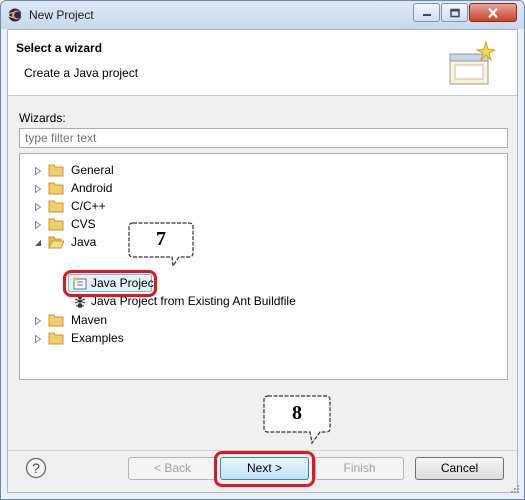 This screenshot has height=500, width=525. I want to click on finish-button: Finish, so click(359, 468).